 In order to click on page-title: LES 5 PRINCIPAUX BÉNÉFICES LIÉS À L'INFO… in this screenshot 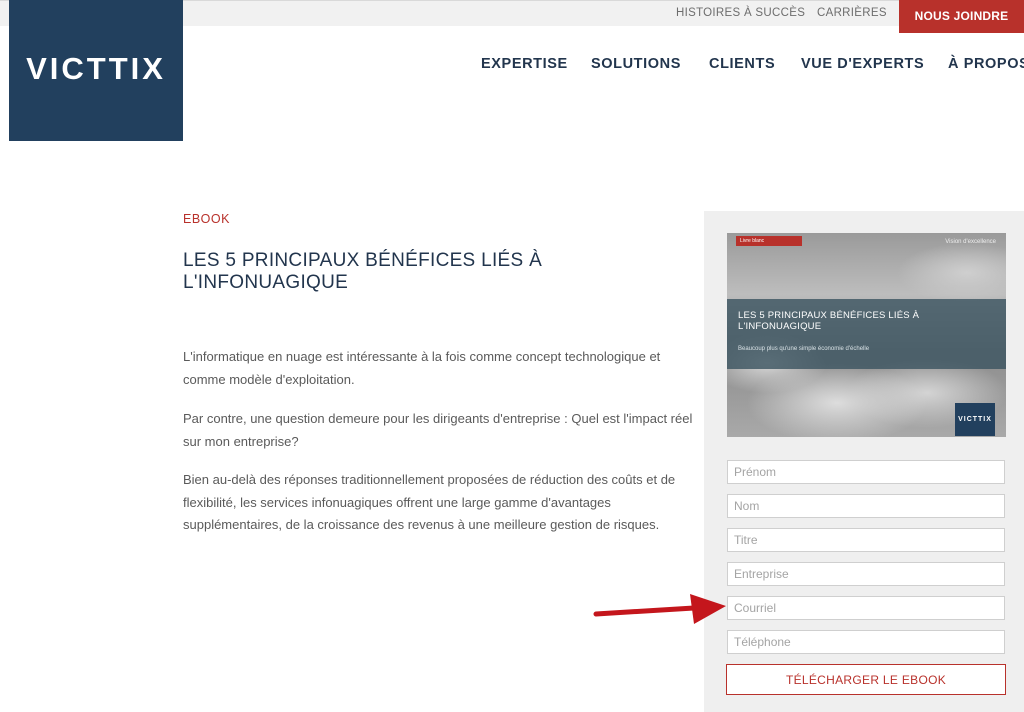, I will do `click(363, 271)`.